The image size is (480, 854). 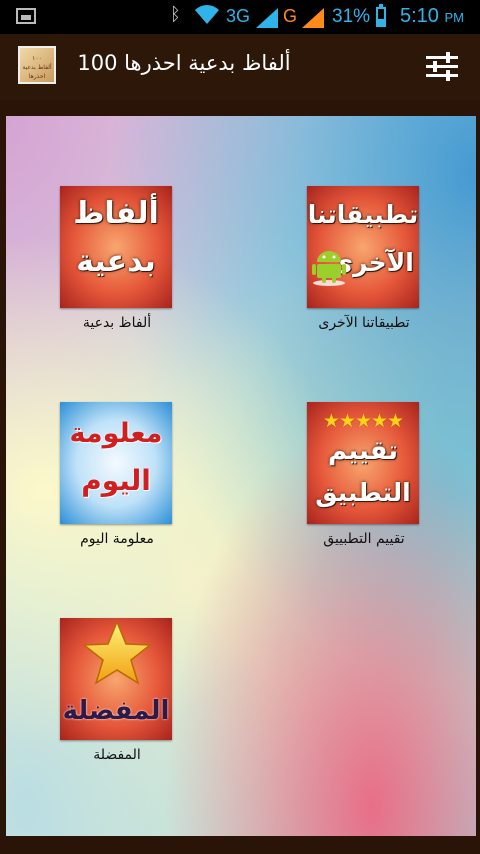 I want to click on tile-favorites: المفضلة المفضلة, so click(x=117, y=690).